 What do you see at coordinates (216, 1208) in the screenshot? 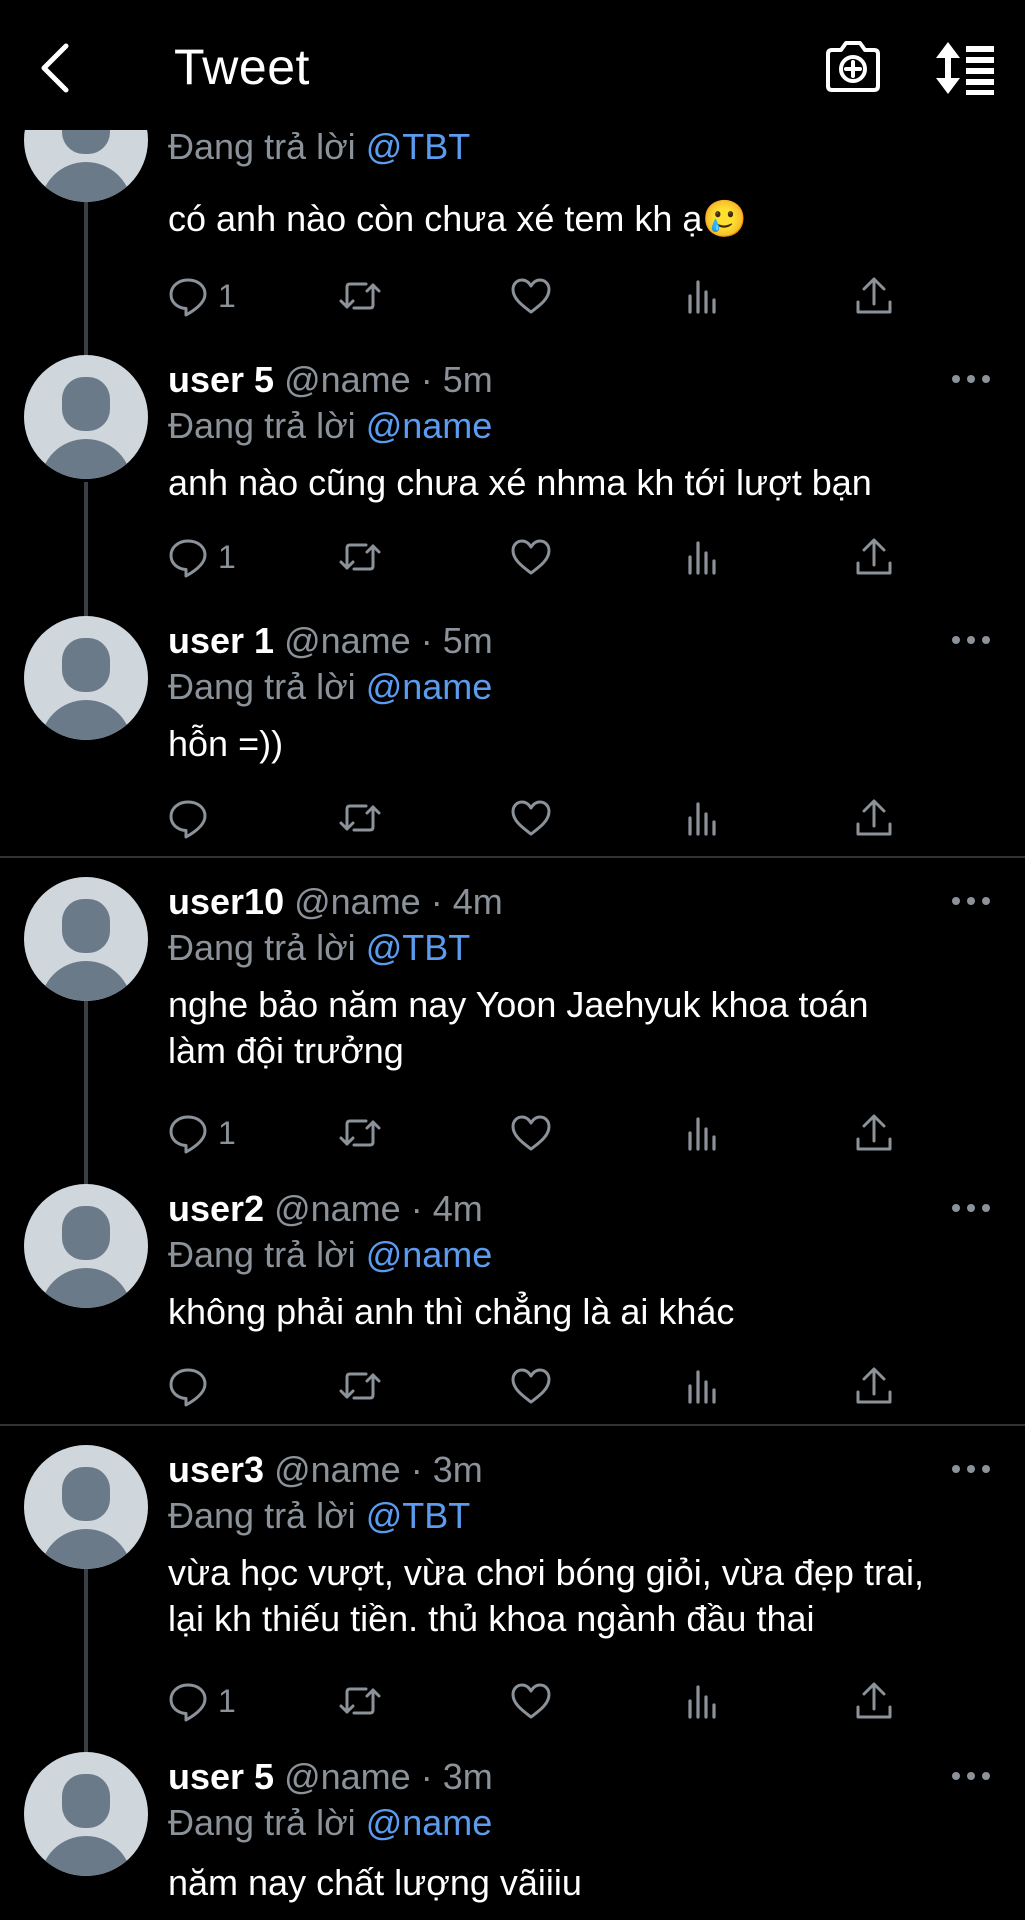
I see `username: user2` at bounding box center [216, 1208].